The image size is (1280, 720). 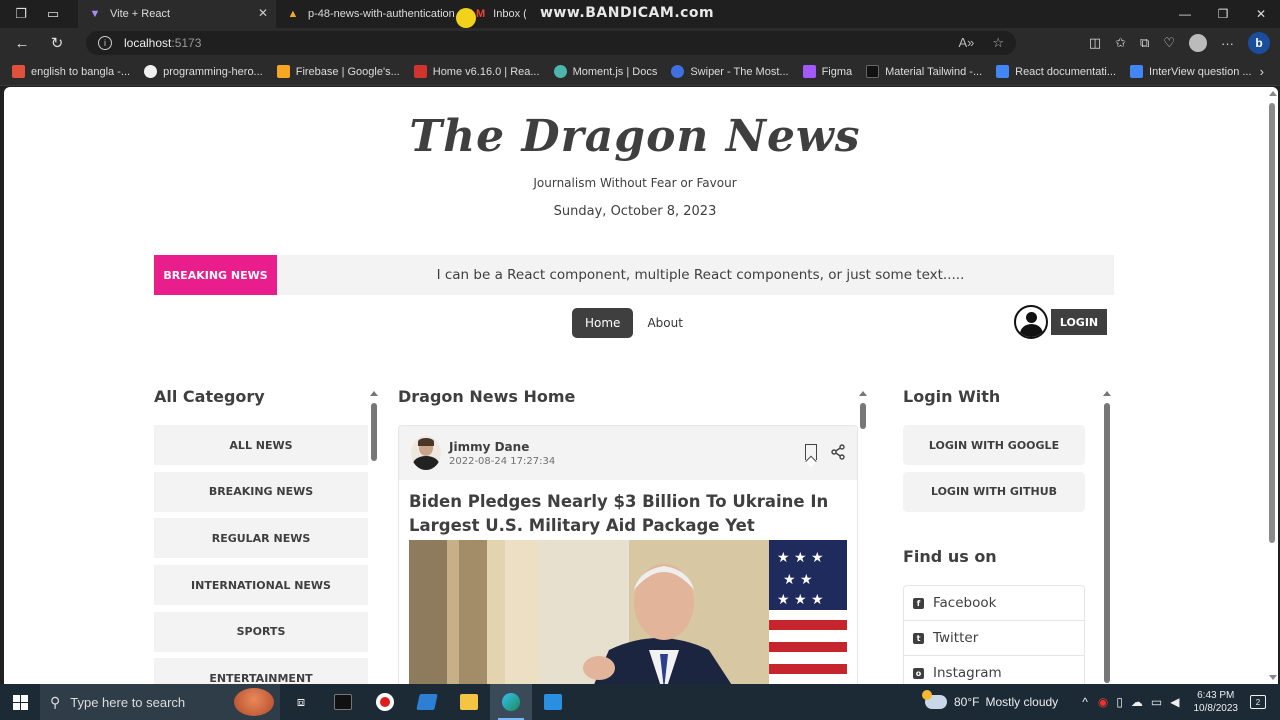 What do you see at coordinates (551, 43) in the screenshot?
I see `url-field: i localhost:5173 A» ☆` at bounding box center [551, 43].